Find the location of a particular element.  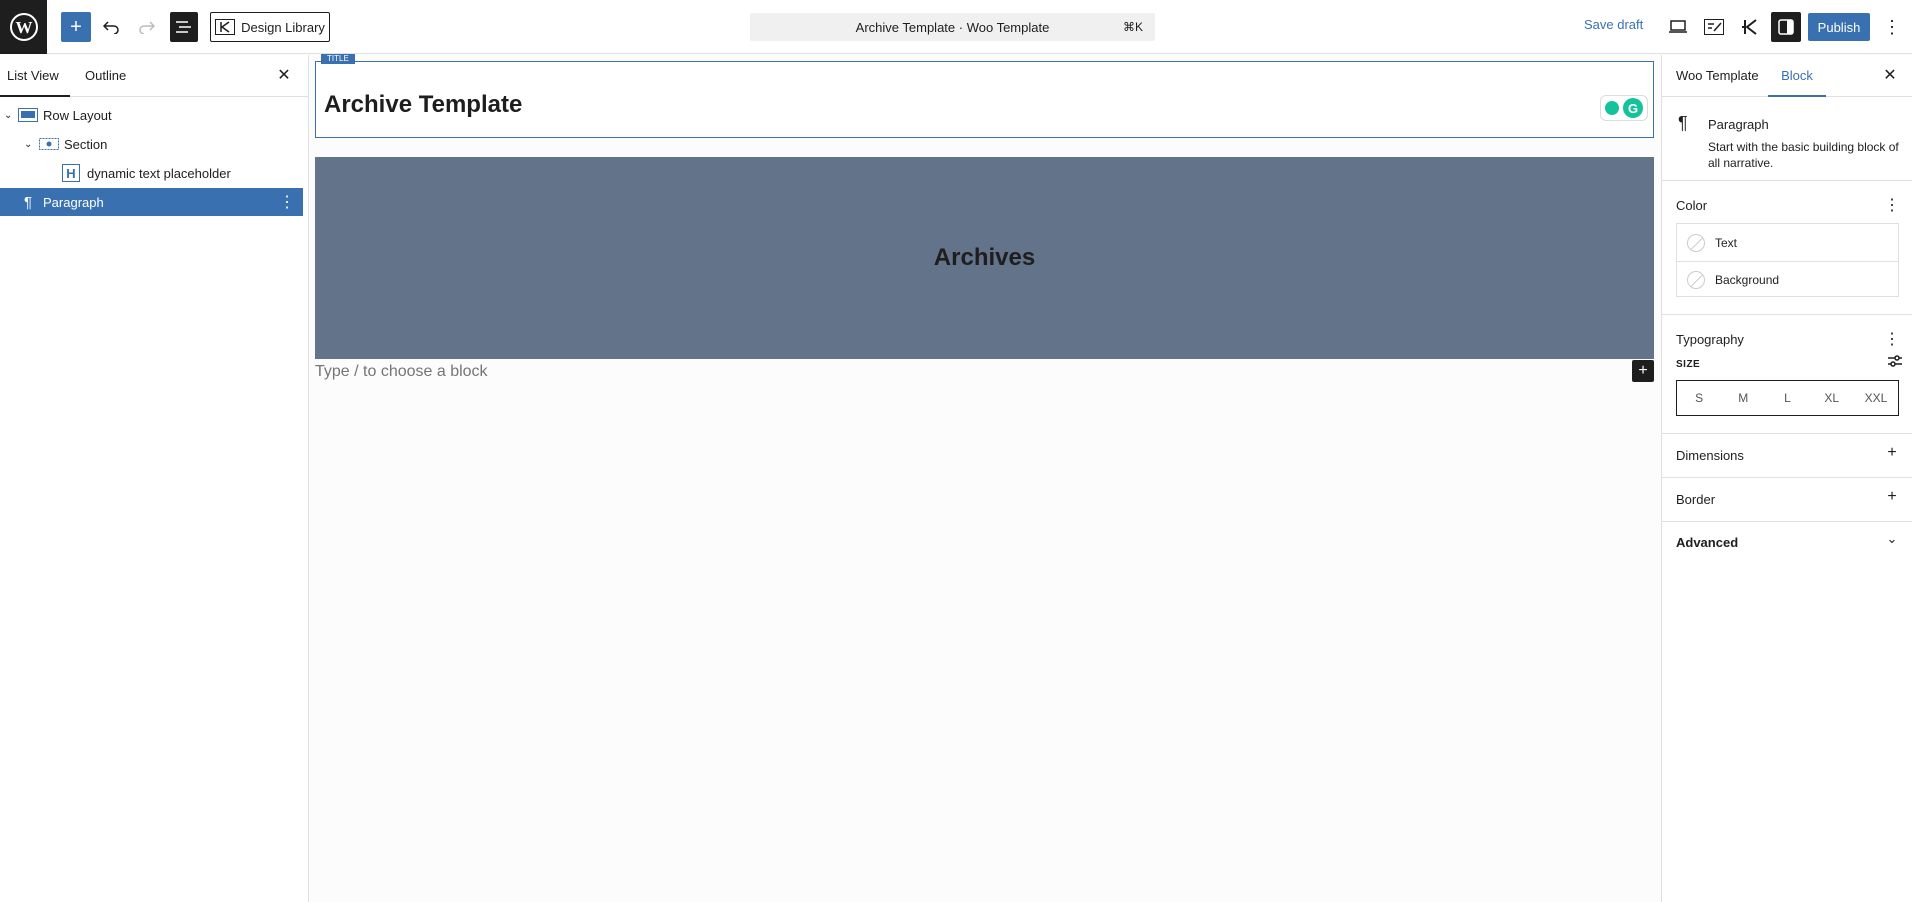

color-option-label: Background is located at coordinates (1747, 280).